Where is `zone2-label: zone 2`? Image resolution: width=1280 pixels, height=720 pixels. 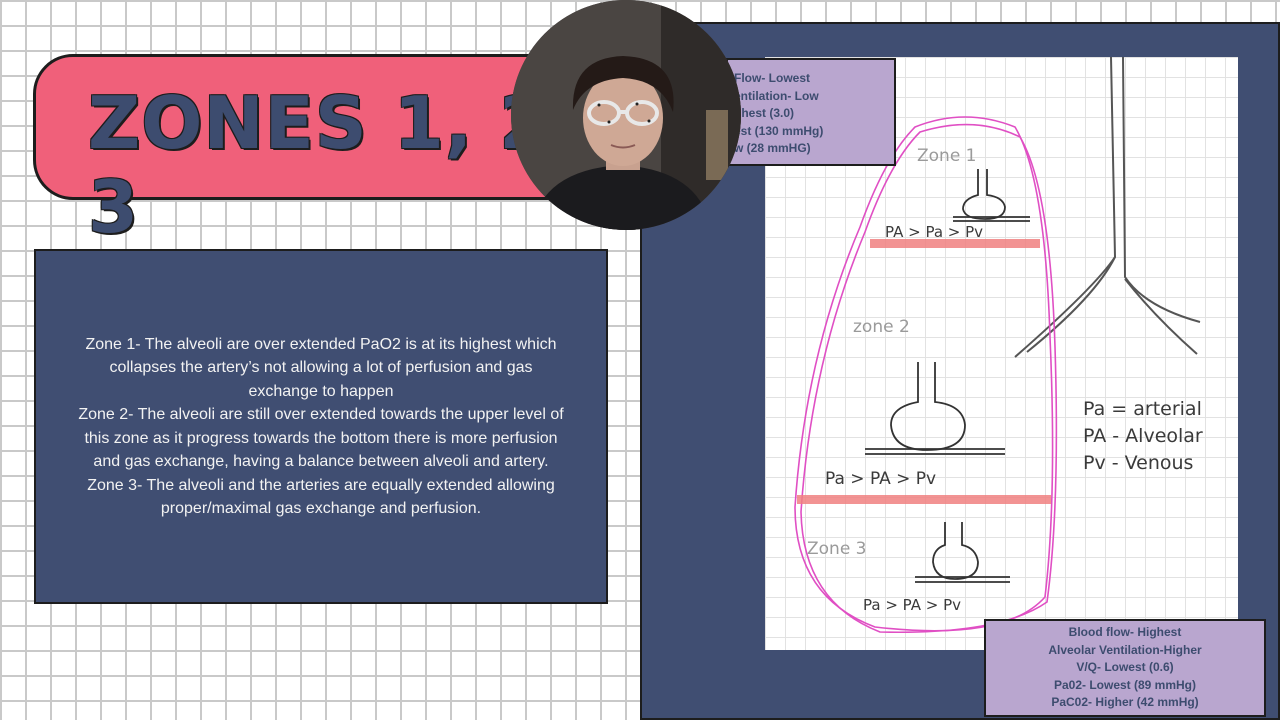 zone2-label: zone 2 is located at coordinates (881, 327).